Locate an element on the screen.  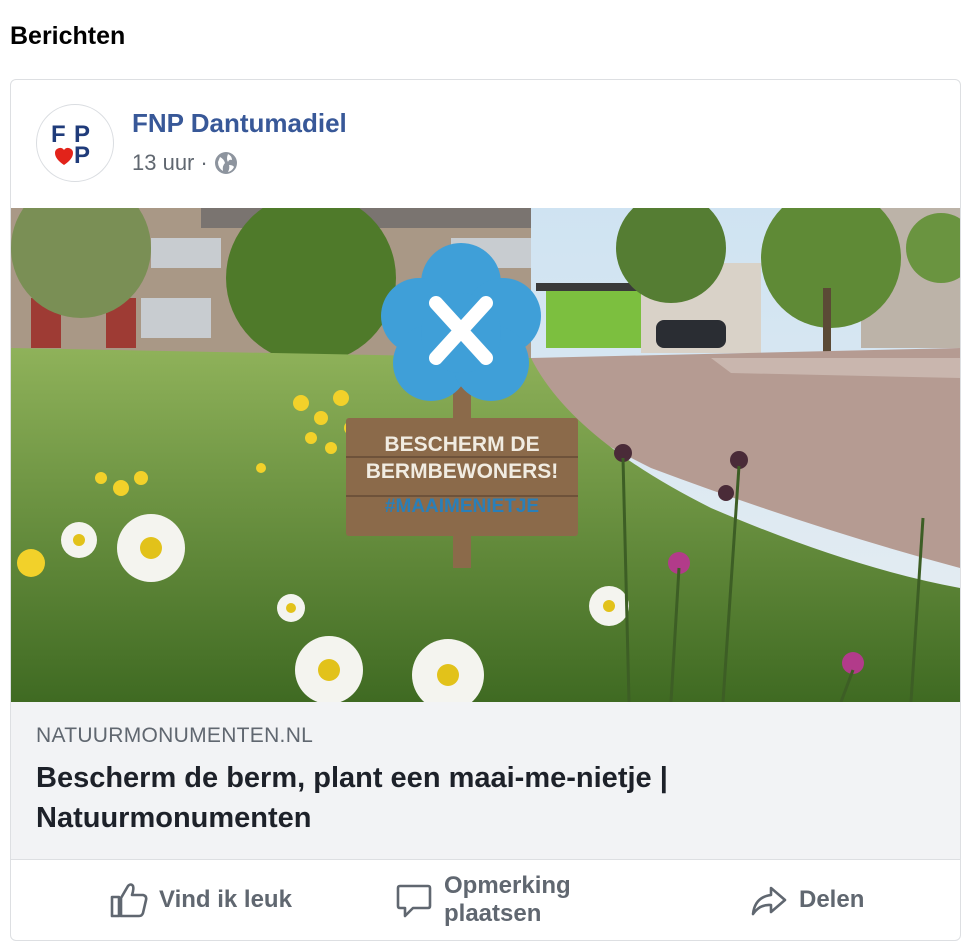
sign-line-1: BESCHERM DE is located at coordinates (461, 444).